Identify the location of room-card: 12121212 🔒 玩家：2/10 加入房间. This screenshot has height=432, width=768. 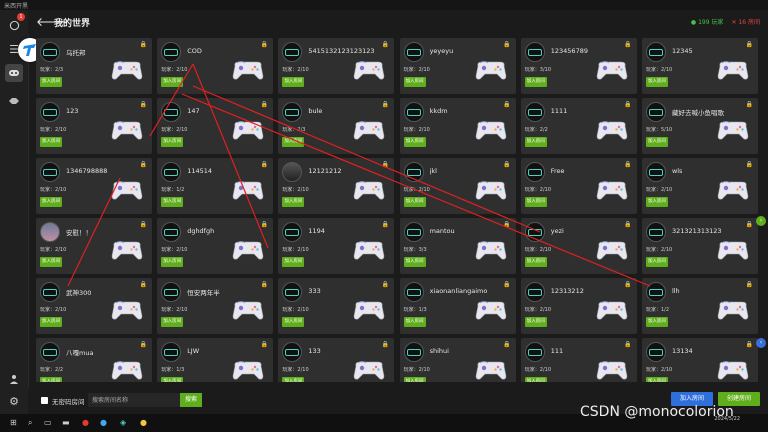
(336, 186).